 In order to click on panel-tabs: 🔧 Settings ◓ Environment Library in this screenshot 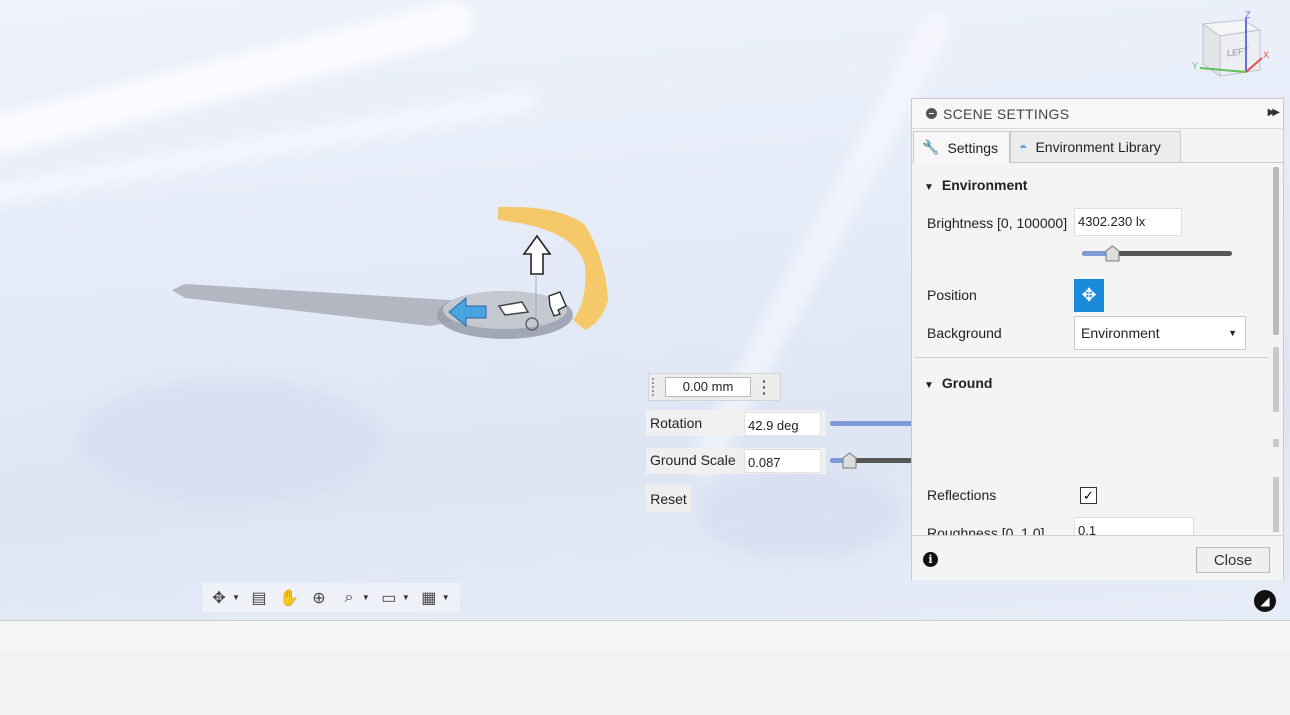, I will do `click(1097, 146)`.